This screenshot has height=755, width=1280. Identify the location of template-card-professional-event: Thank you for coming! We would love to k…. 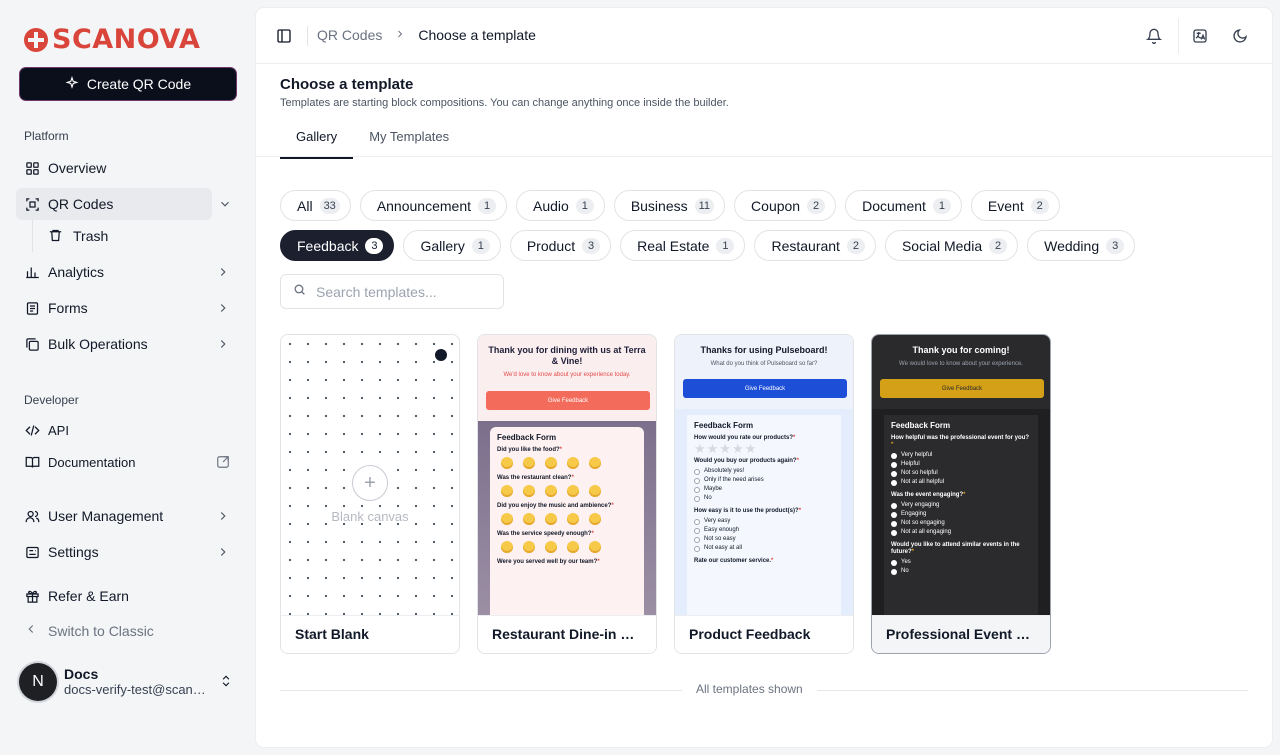
(961, 494).